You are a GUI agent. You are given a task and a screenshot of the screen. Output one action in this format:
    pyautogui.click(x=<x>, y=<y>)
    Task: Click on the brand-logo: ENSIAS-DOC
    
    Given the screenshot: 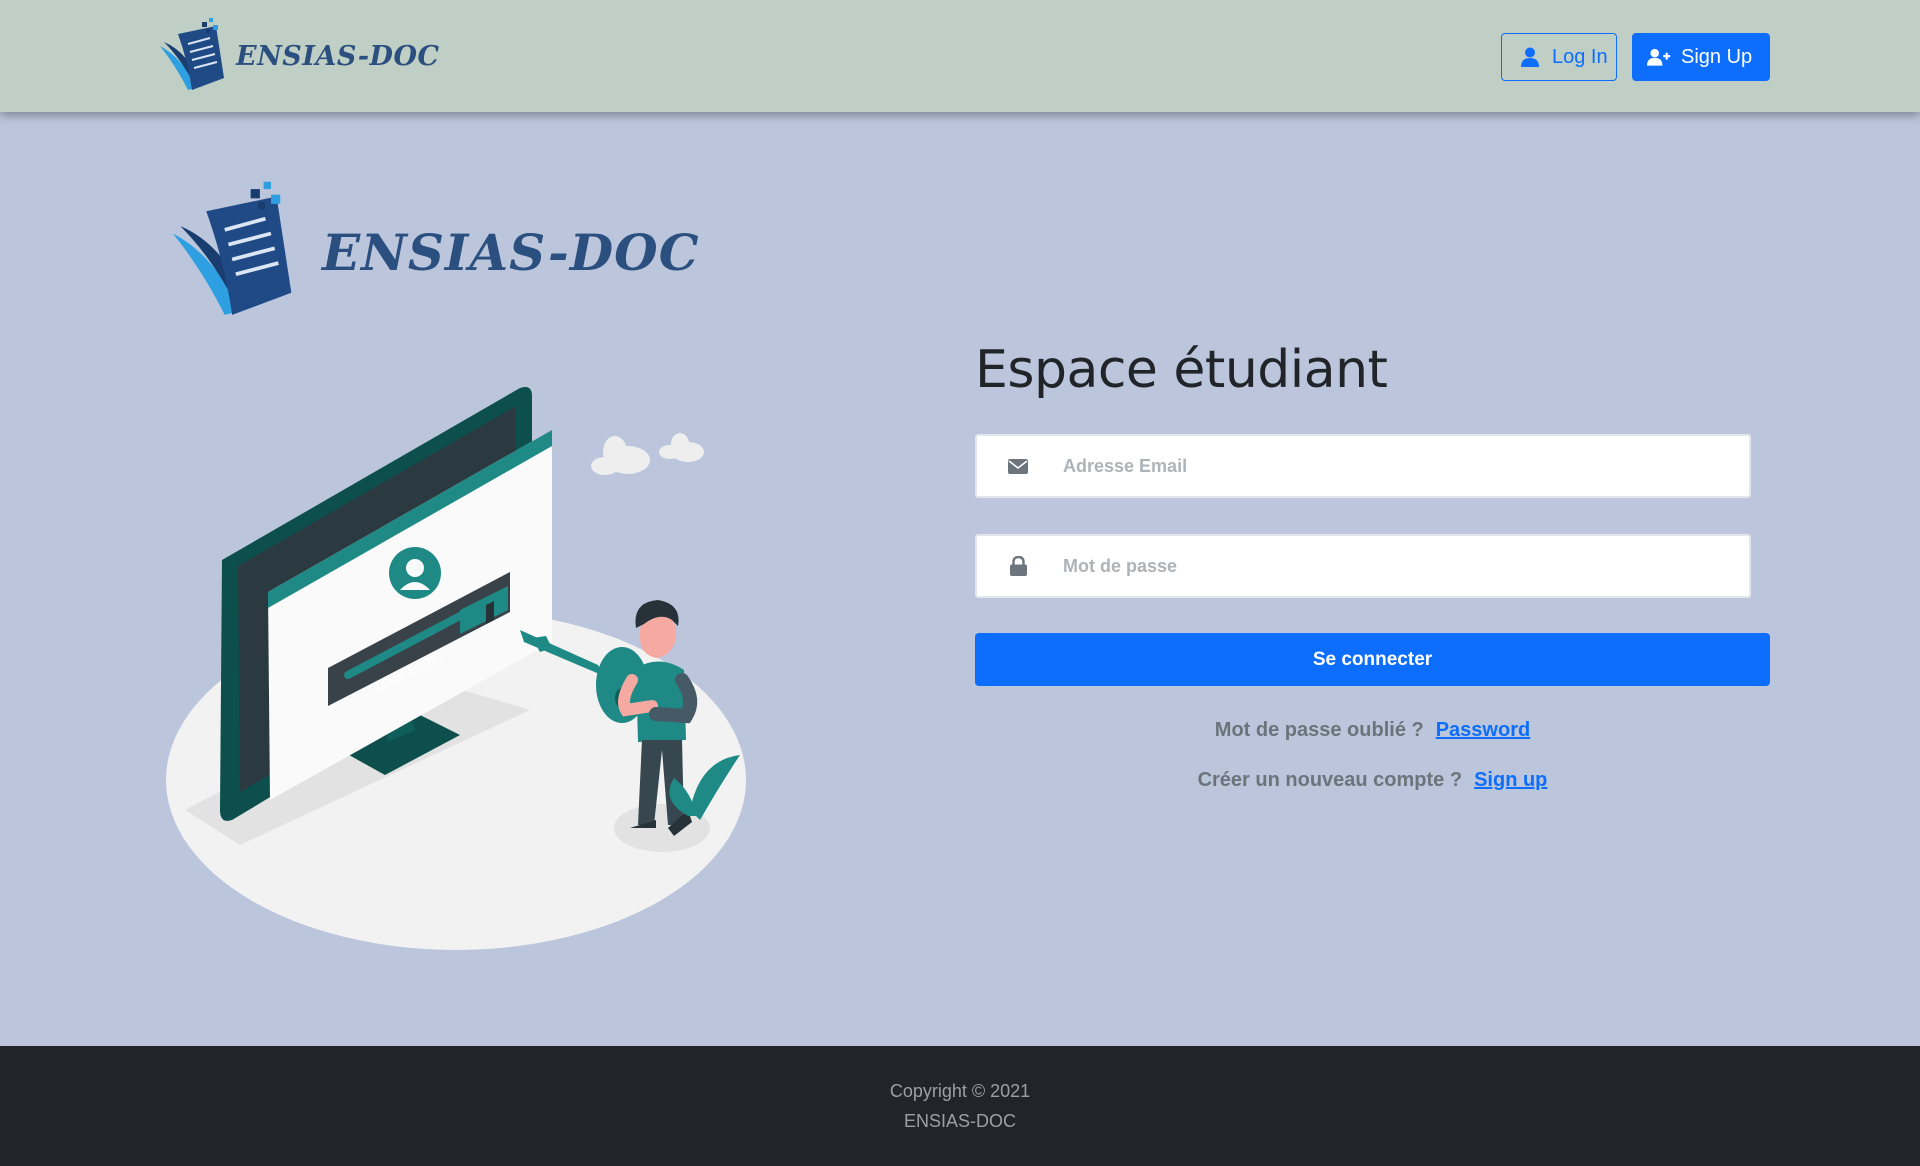 What is the action you would take?
    pyautogui.click(x=298, y=56)
    